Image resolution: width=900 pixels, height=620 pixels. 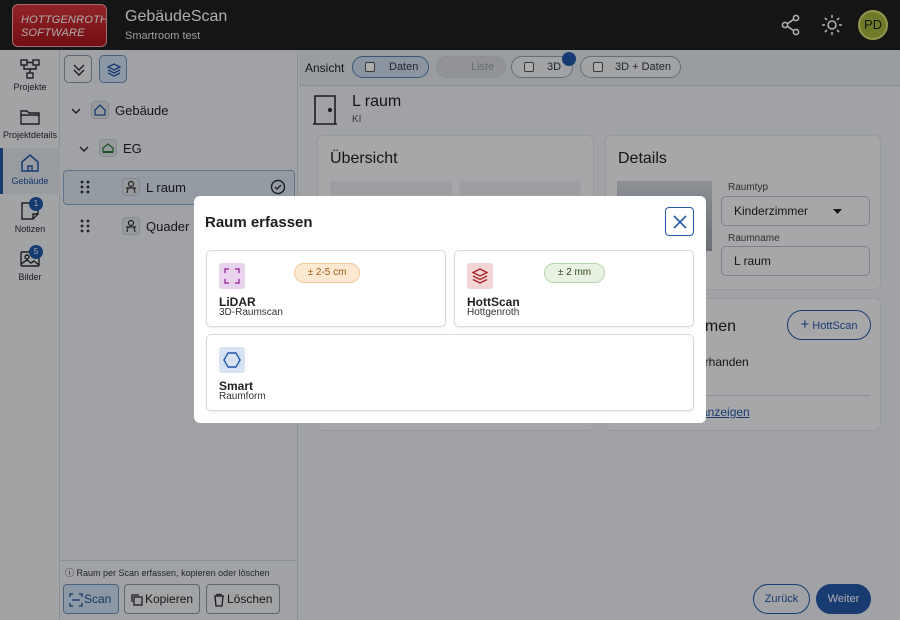 What do you see at coordinates (480, 276) in the screenshot?
I see `layers-icon` at bounding box center [480, 276].